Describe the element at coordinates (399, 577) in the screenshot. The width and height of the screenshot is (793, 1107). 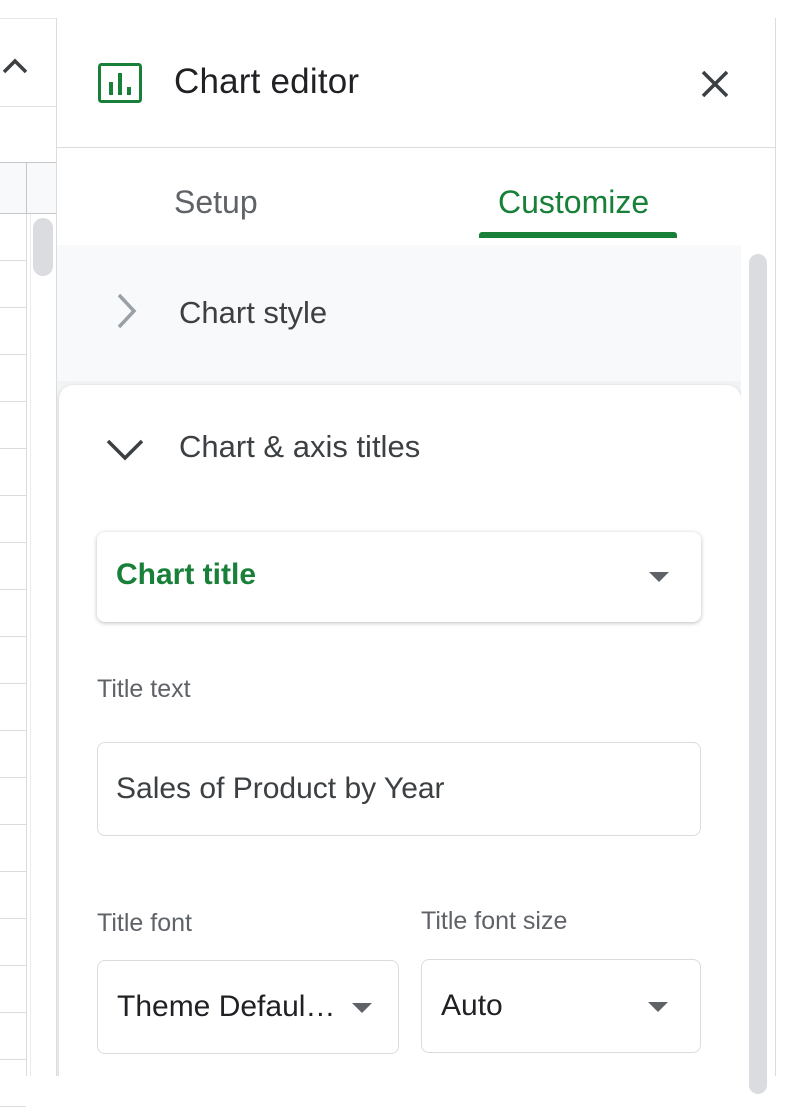
I see `title-type-dropdown: Chart title` at that location.